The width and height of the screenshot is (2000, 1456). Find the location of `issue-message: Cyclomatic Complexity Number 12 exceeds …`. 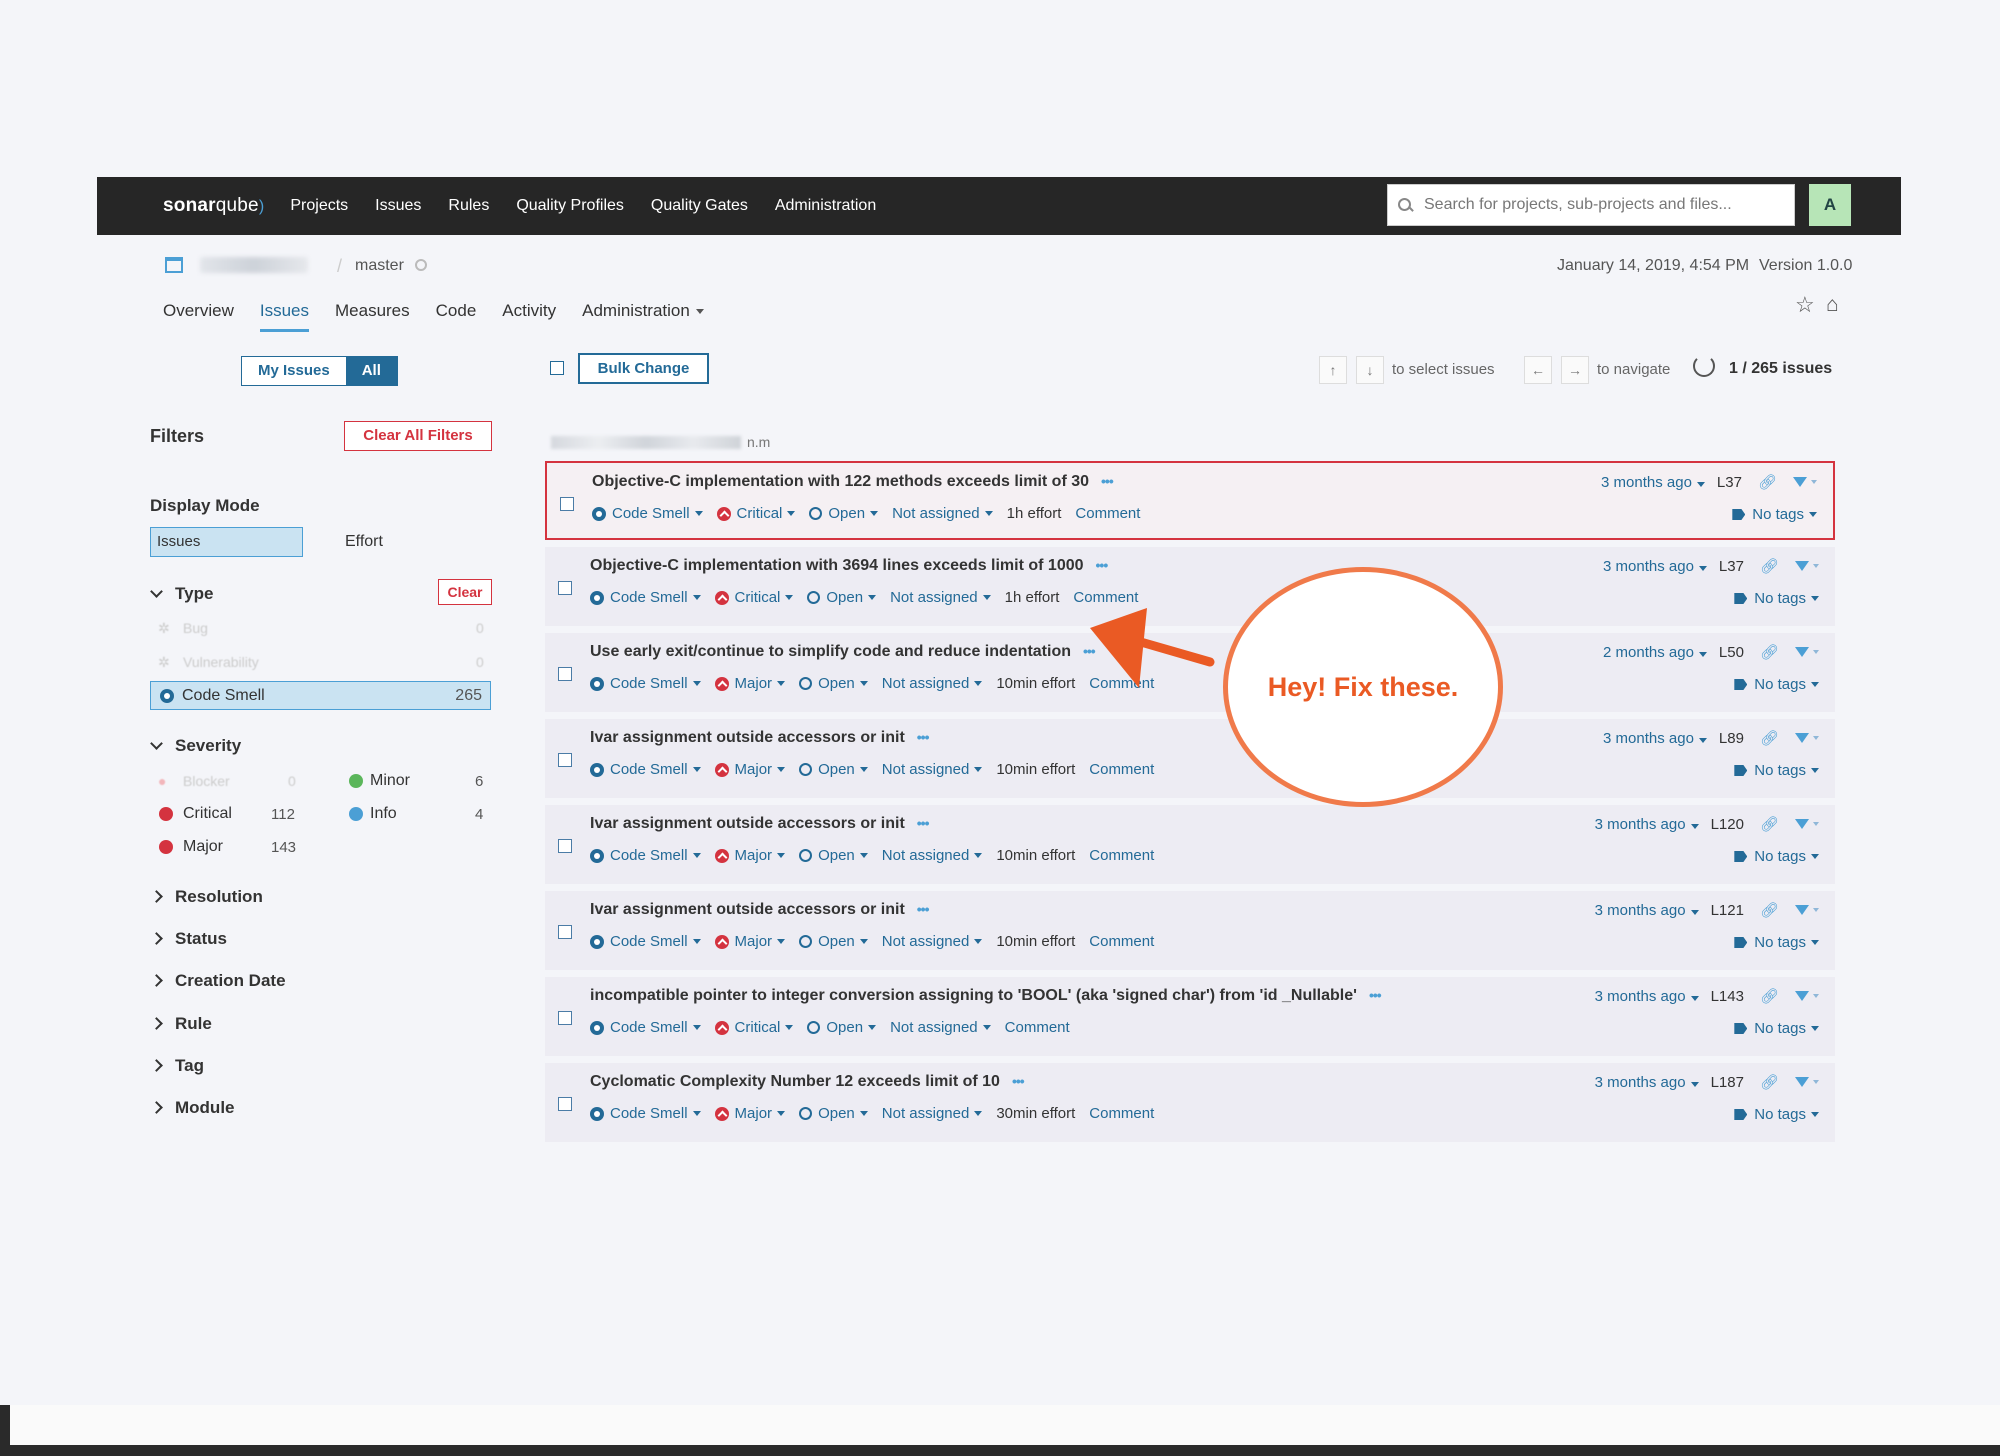

issue-message: Cyclomatic Complexity Number 12 exceeds … is located at coordinates (807, 1082).